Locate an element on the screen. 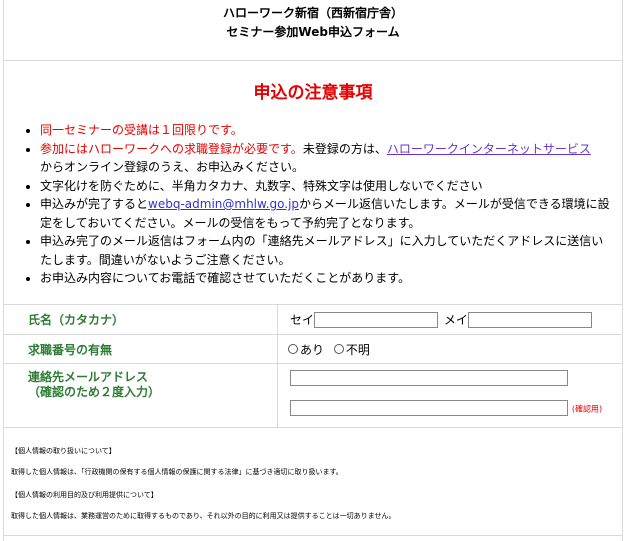 The height and width of the screenshot is (541, 628). job-number-label: 求職番号の有無 is located at coordinates (141, 349).